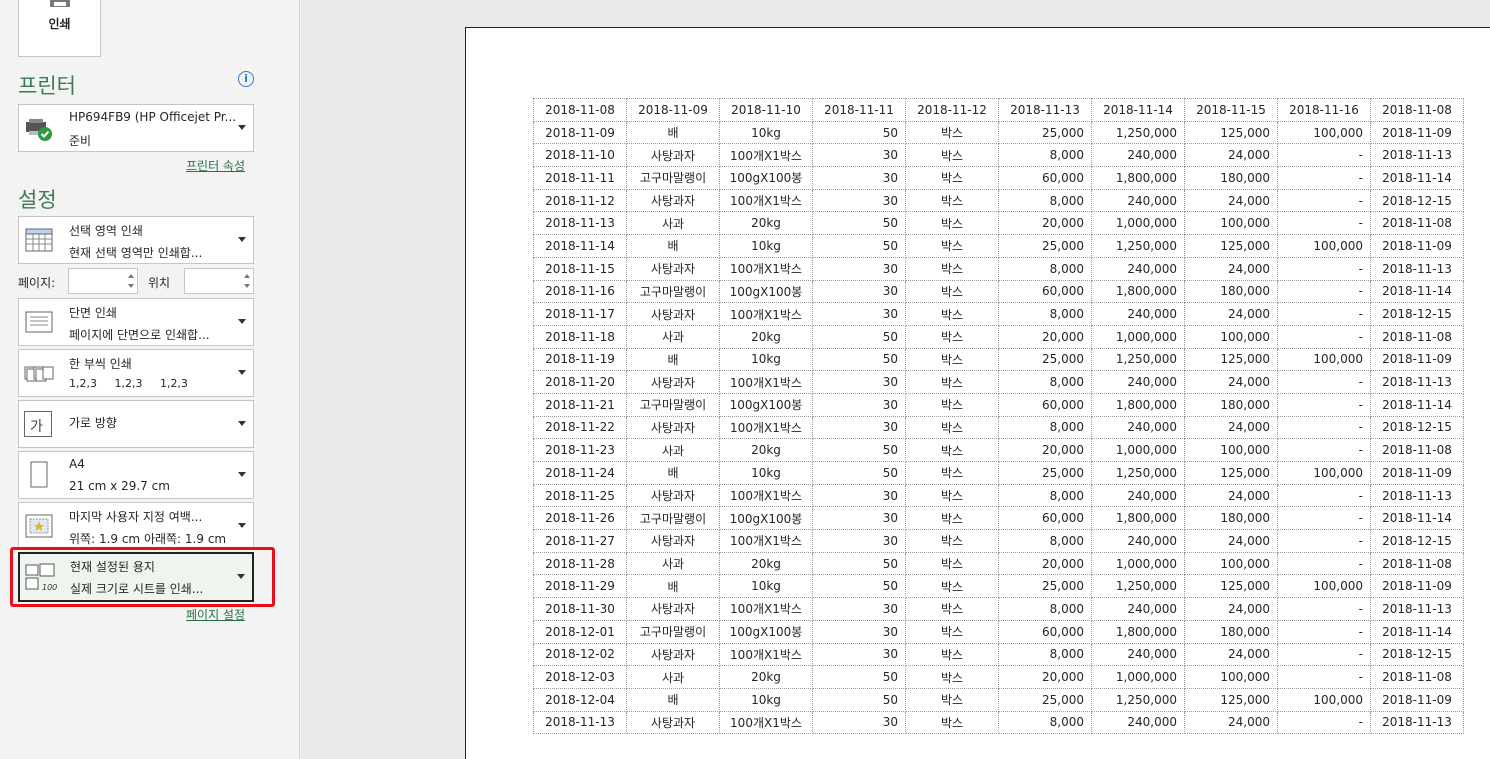 The width and height of the screenshot is (1490, 759). What do you see at coordinates (59, 28) in the screenshot?
I see `print-button: 인쇄` at bounding box center [59, 28].